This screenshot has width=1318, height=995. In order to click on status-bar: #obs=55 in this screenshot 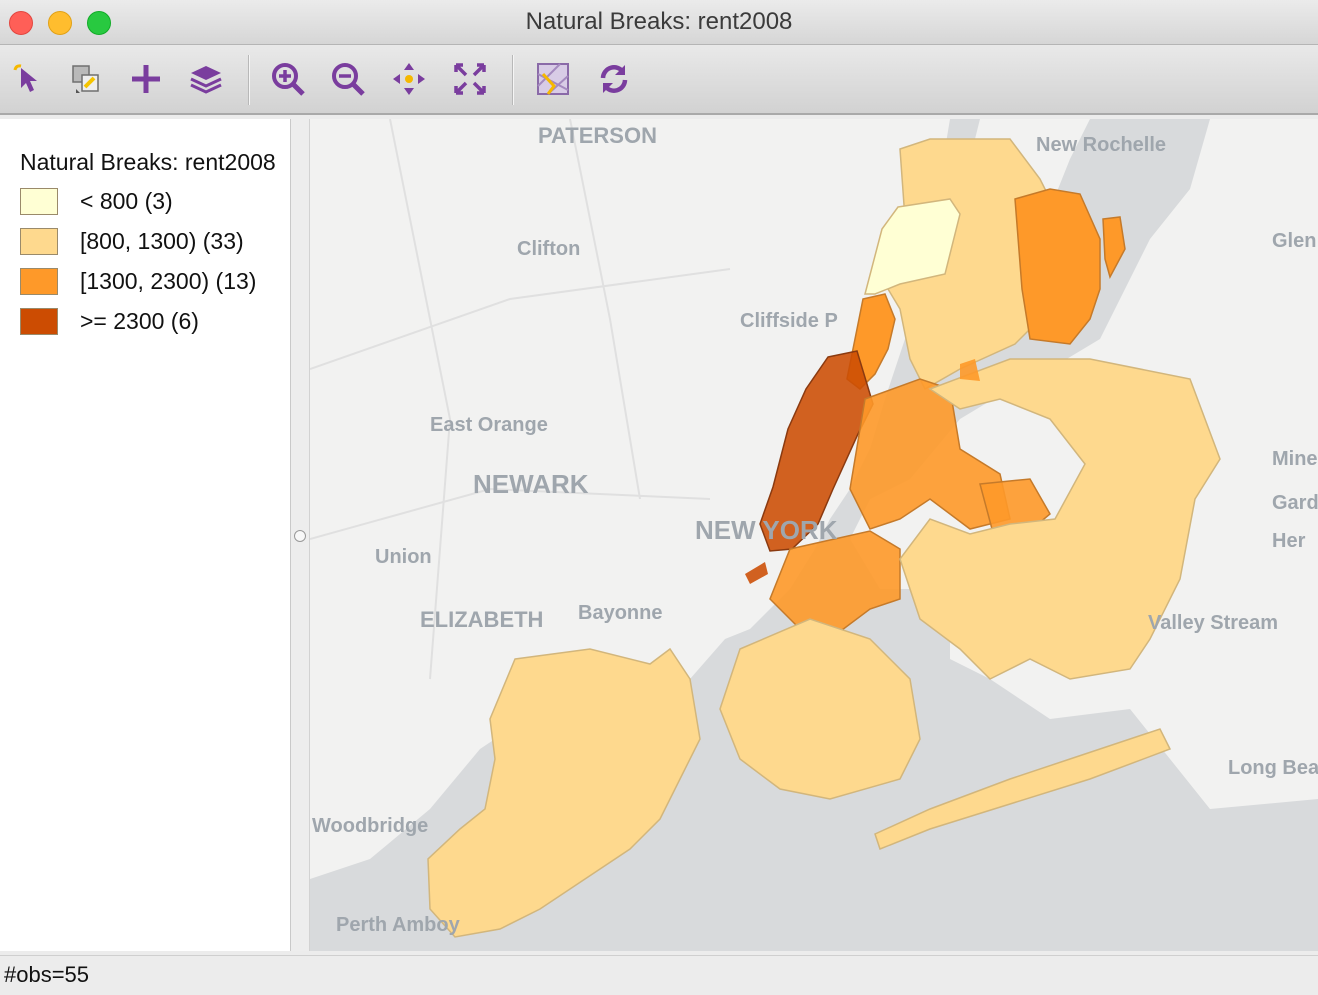, I will do `click(659, 975)`.